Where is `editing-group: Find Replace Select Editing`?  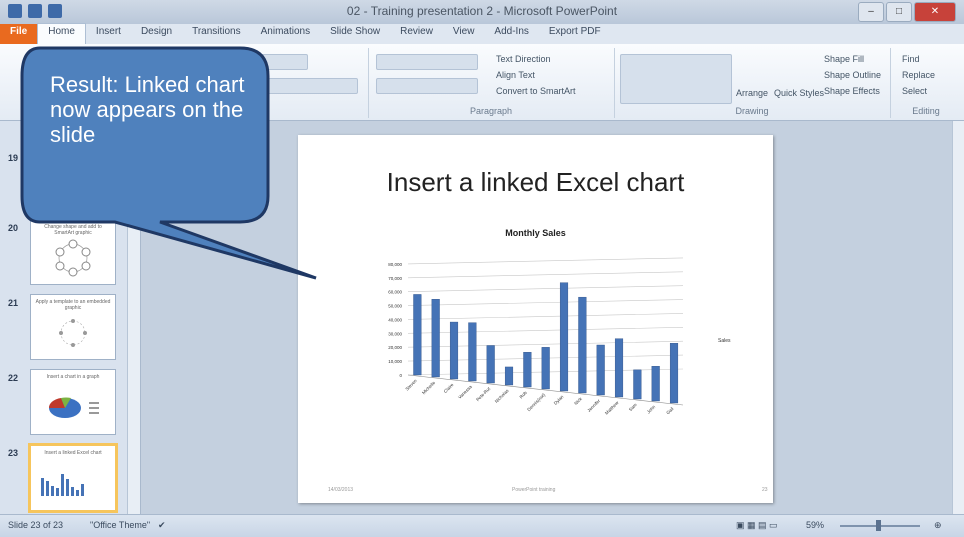 editing-group: Find Replace Select Editing is located at coordinates (926, 83).